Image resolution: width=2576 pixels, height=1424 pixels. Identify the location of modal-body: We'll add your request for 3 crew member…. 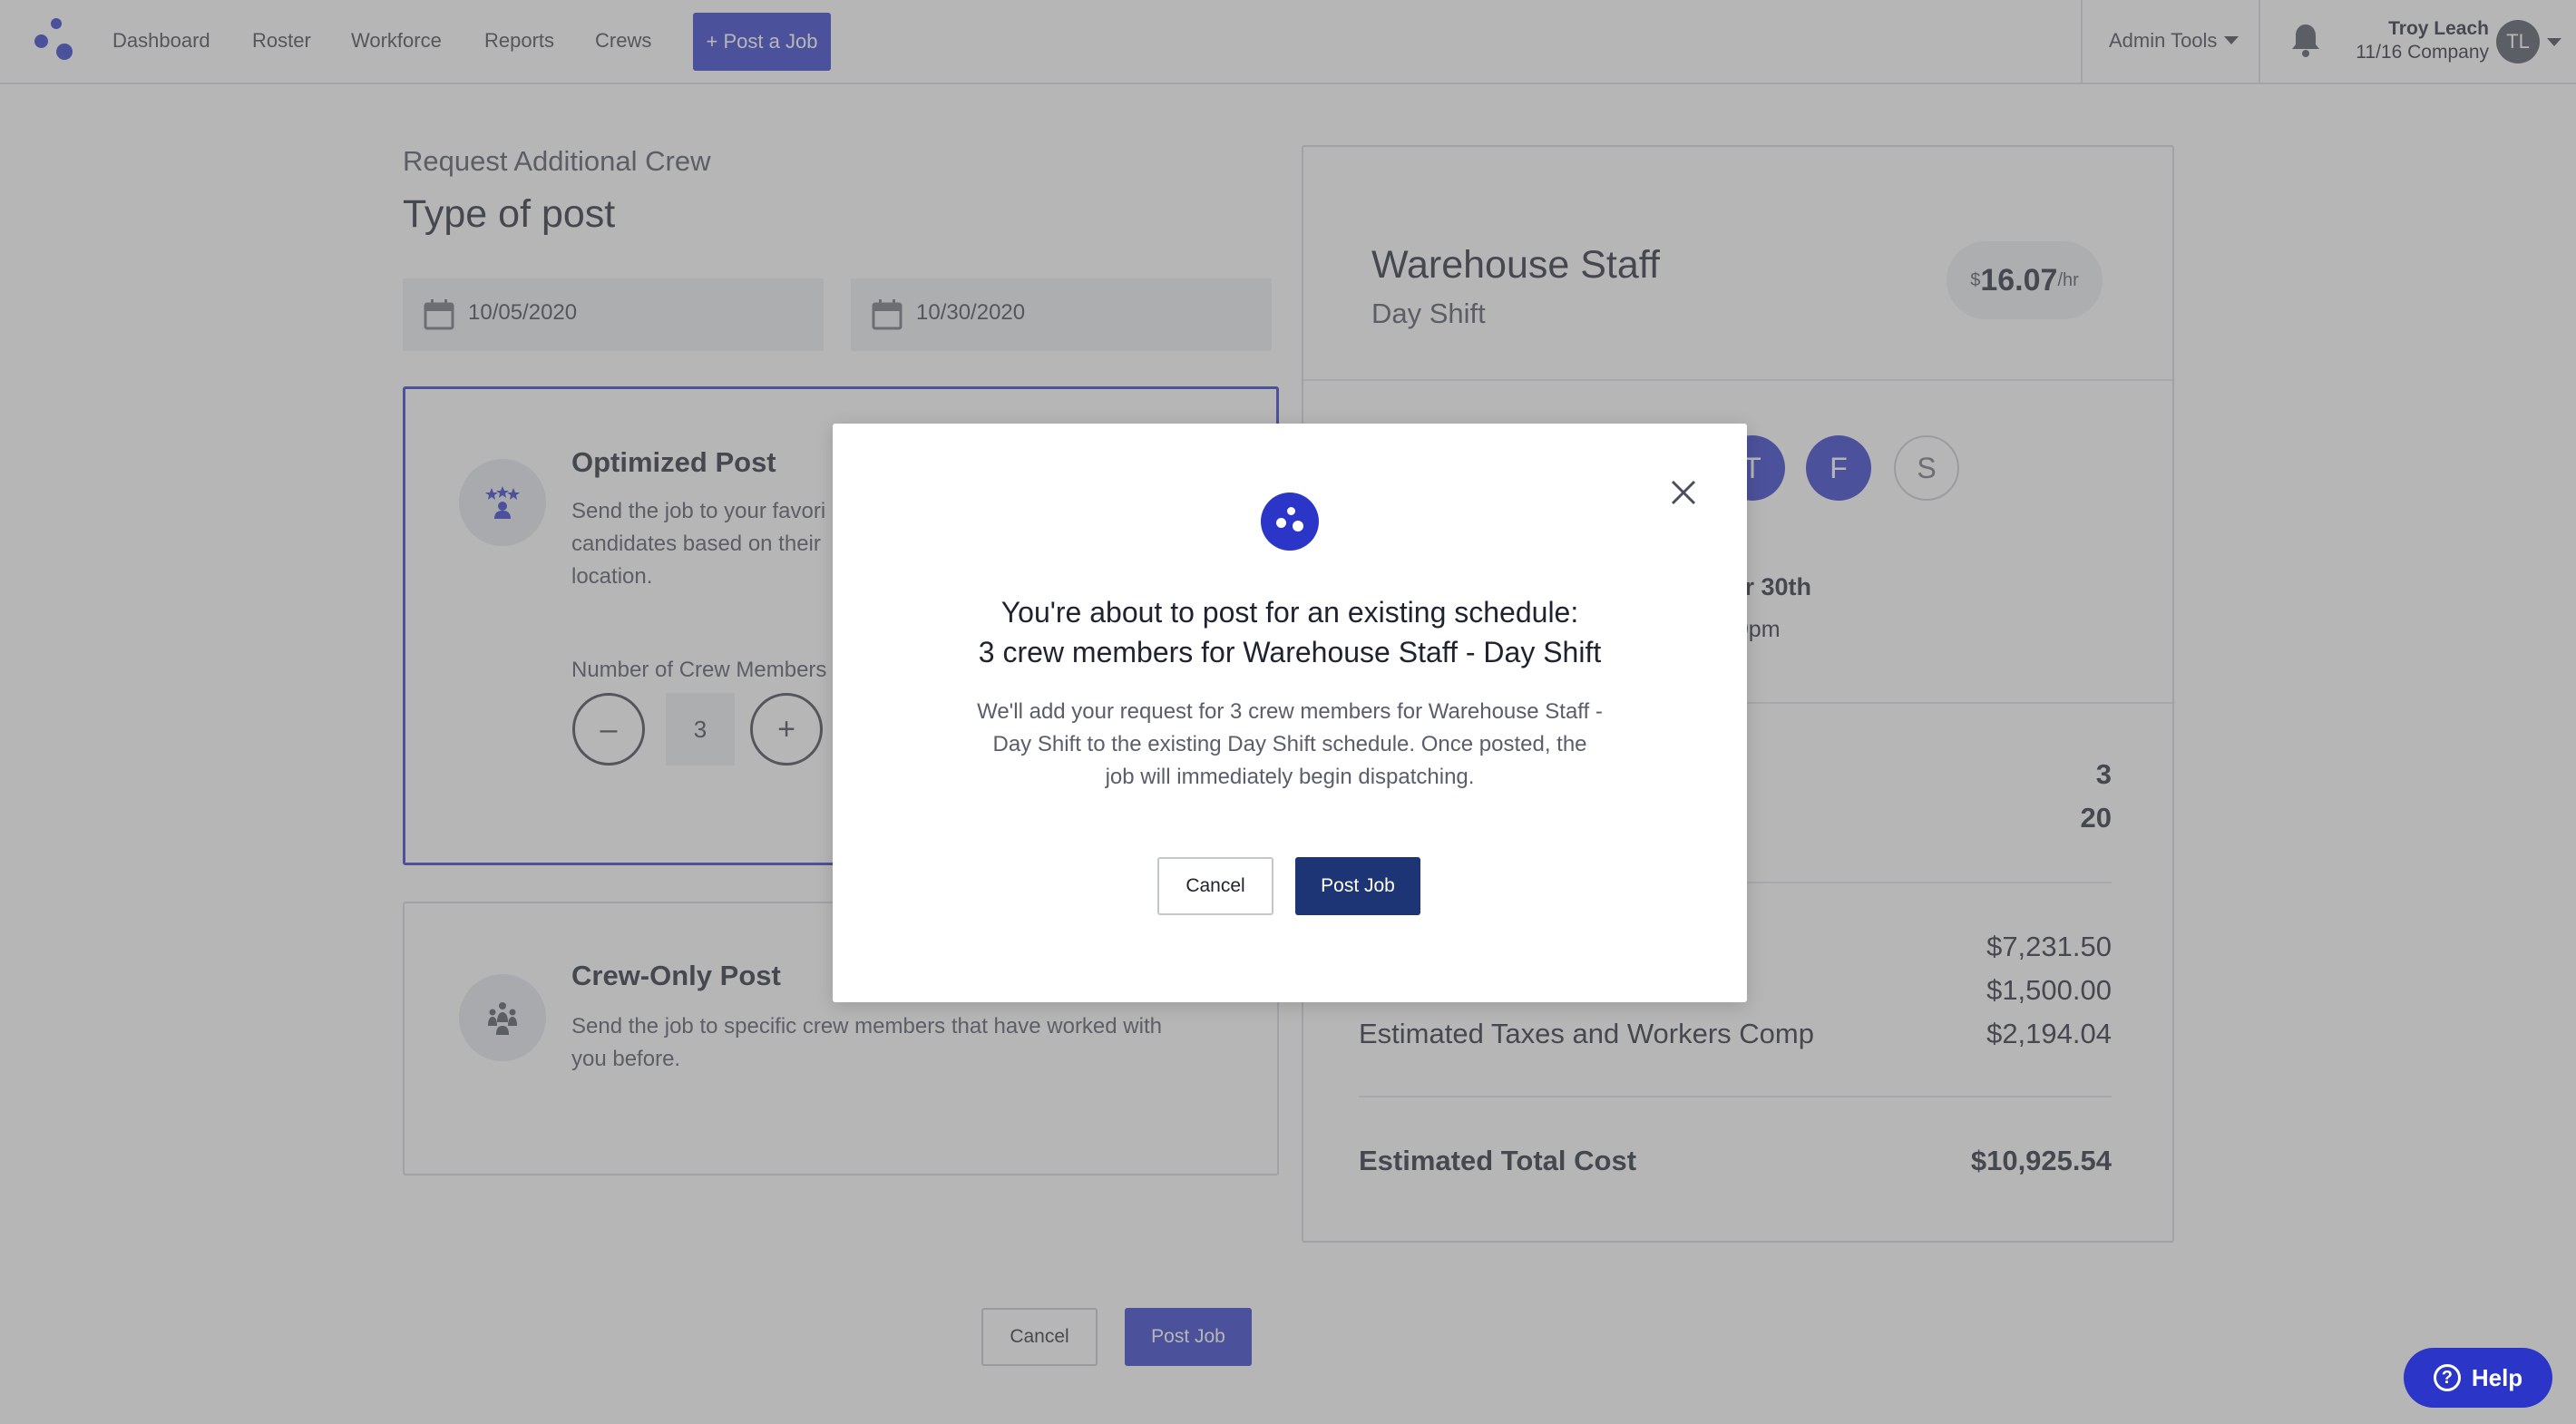
(1290, 744).